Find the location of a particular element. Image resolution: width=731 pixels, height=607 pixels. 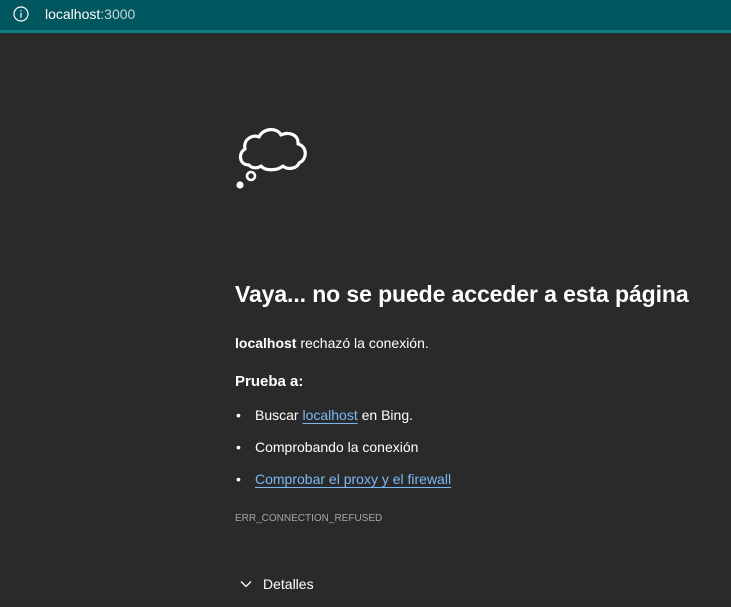

details-toggle: Detalles is located at coordinates (276, 584).